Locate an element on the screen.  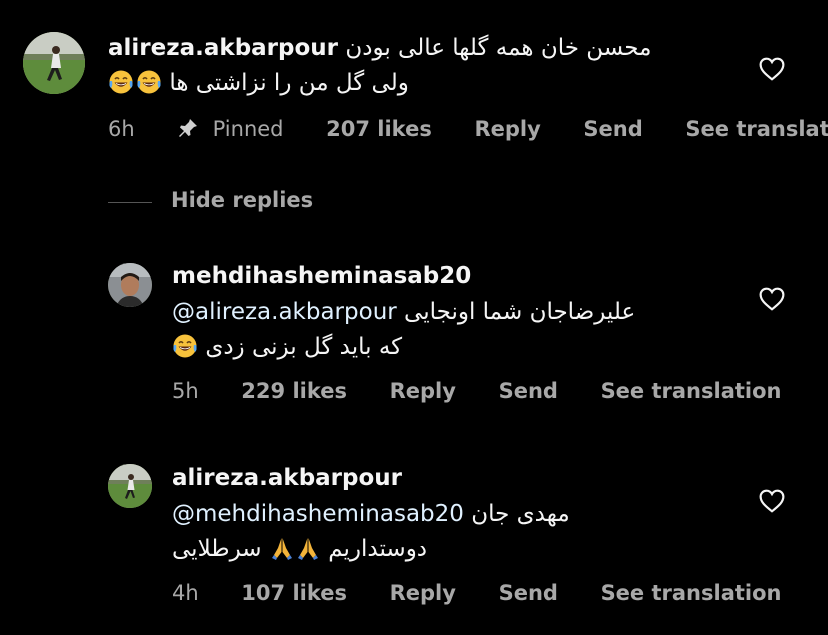
reply-line-2: سرطلایی دوستداریم is located at coordinates (299, 549).